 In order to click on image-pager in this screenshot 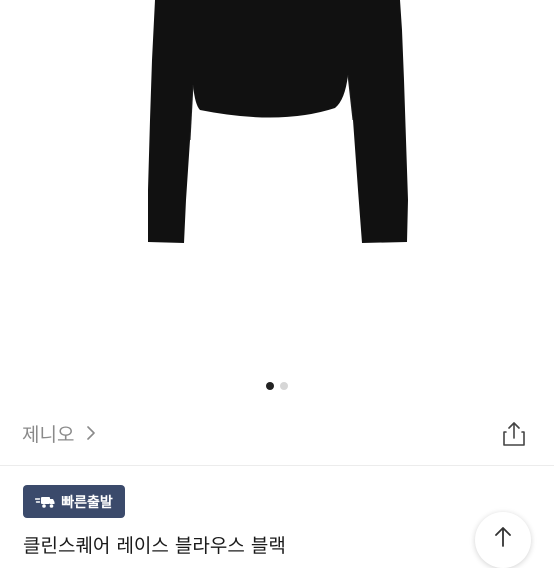, I will do `click(277, 386)`.